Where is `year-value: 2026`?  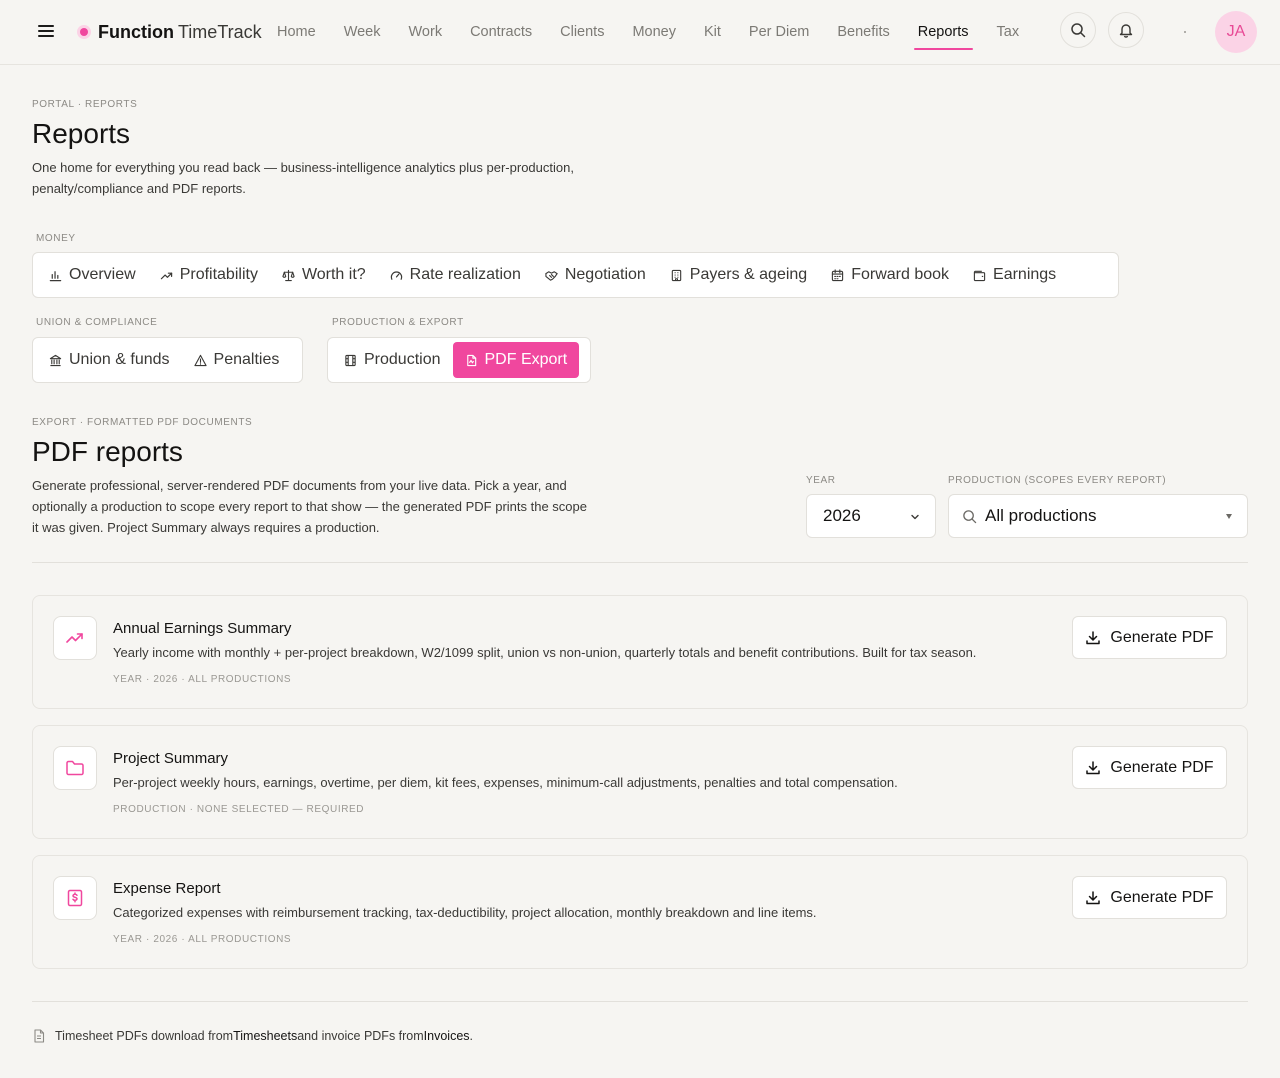
year-value: 2026 is located at coordinates (842, 515).